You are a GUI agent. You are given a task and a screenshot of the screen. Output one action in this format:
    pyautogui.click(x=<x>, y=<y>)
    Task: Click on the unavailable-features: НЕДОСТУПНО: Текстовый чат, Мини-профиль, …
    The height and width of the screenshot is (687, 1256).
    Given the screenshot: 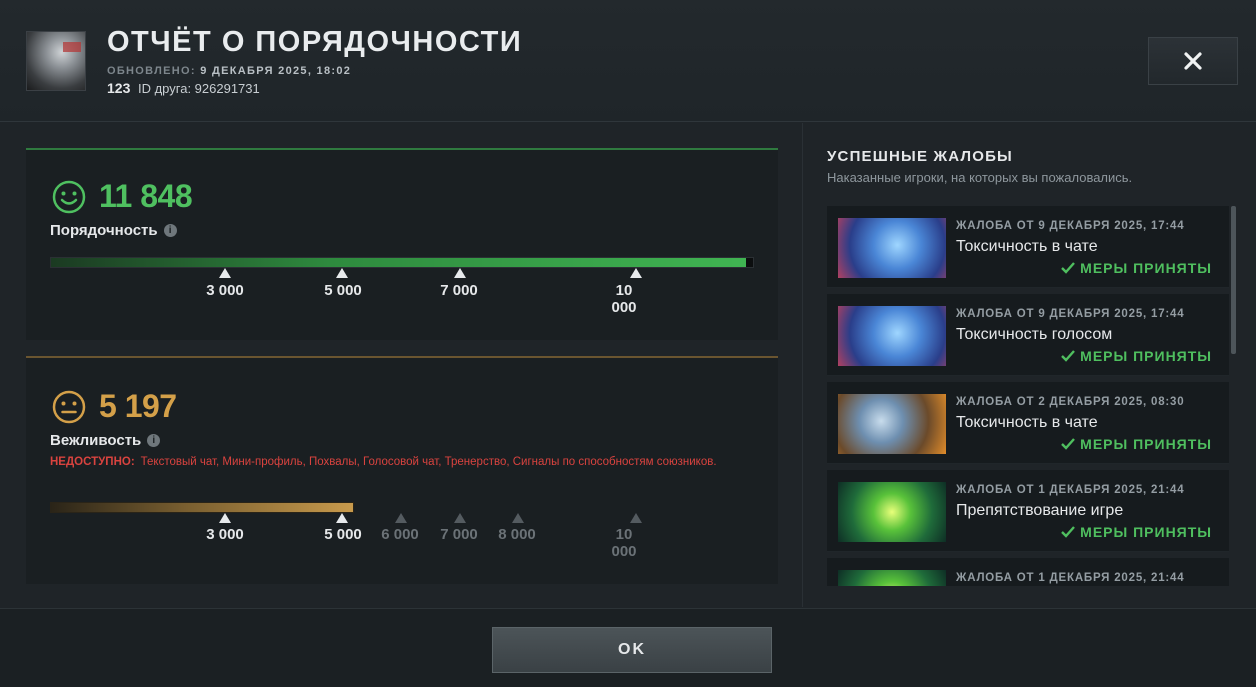 What is the action you would take?
    pyautogui.click(x=400, y=462)
    